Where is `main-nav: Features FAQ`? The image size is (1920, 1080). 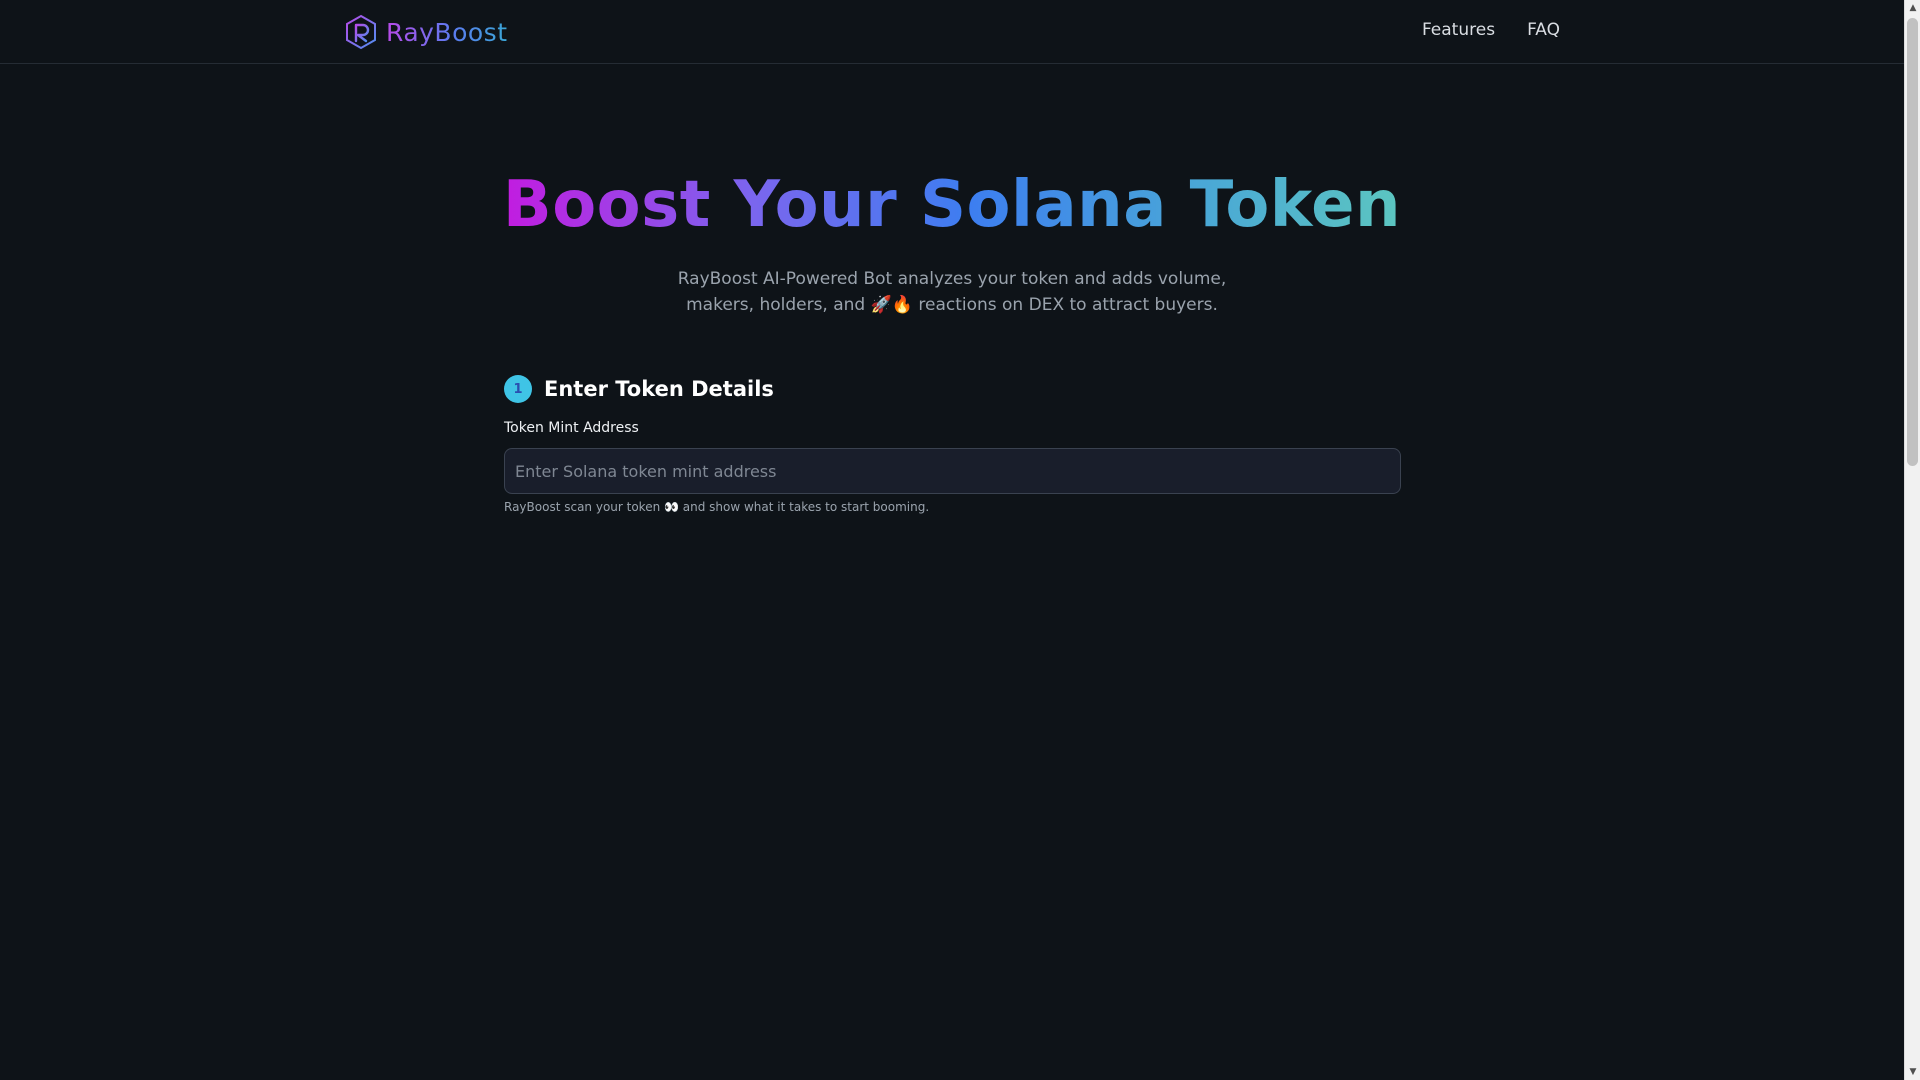
main-nav: Features FAQ is located at coordinates (1491, 30).